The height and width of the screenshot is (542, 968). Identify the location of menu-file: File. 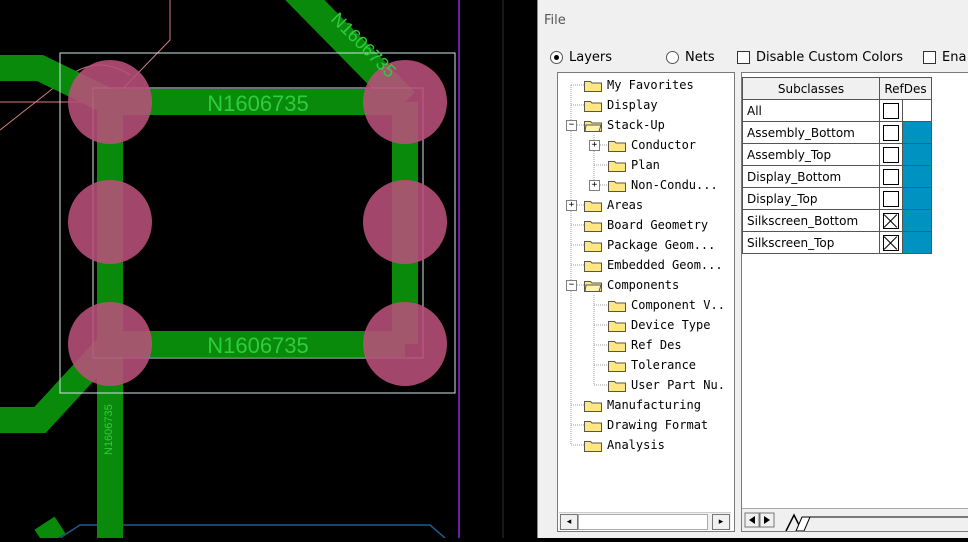
(555, 20).